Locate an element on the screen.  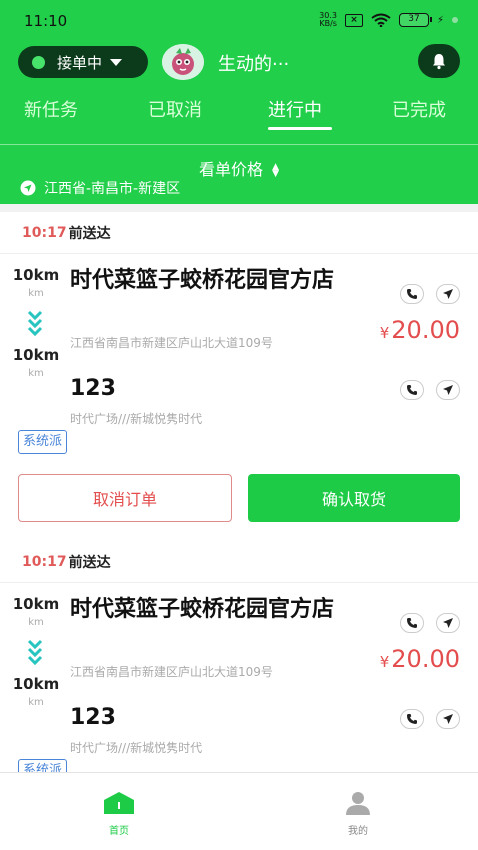
bottom-nav: 首页 我的 is located at coordinates (239, 811).